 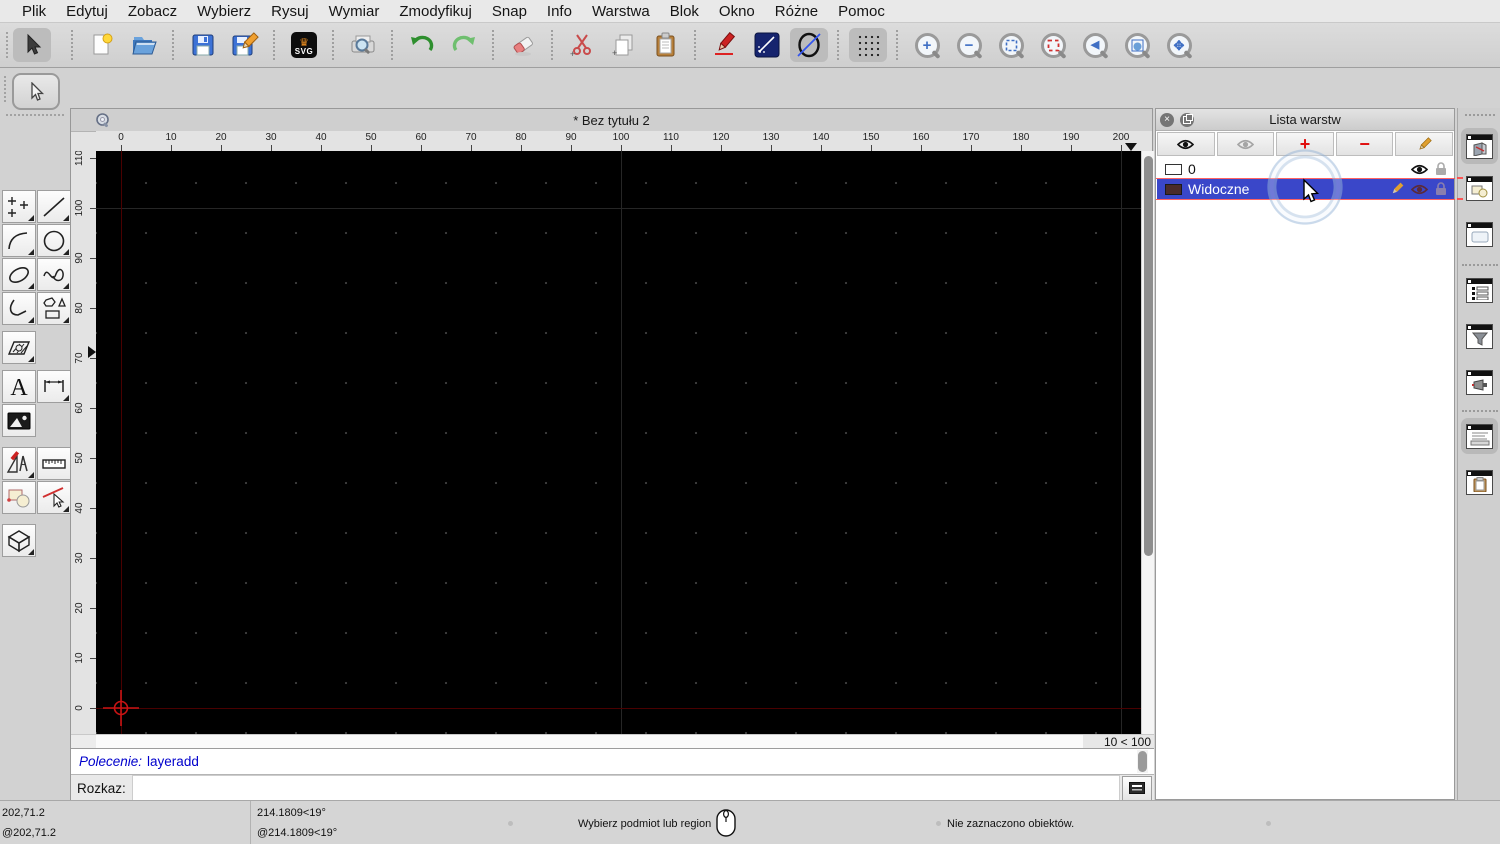 I want to click on menu-item-okno: Okno, so click(x=737, y=11).